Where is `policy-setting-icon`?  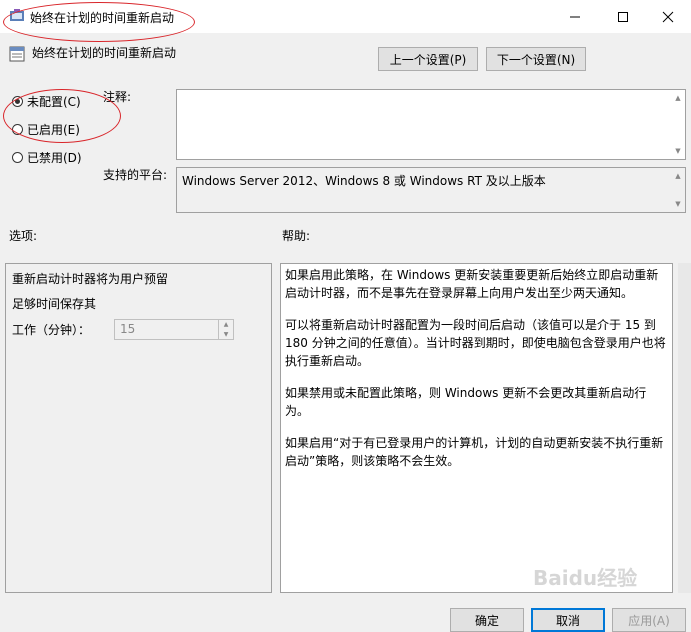
policy-setting-icon is located at coordinates (17, 54).